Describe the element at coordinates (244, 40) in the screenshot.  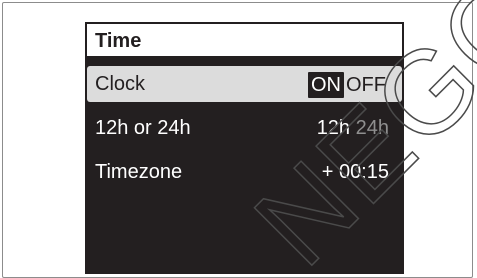
I see `title-bar: Time` at that location.